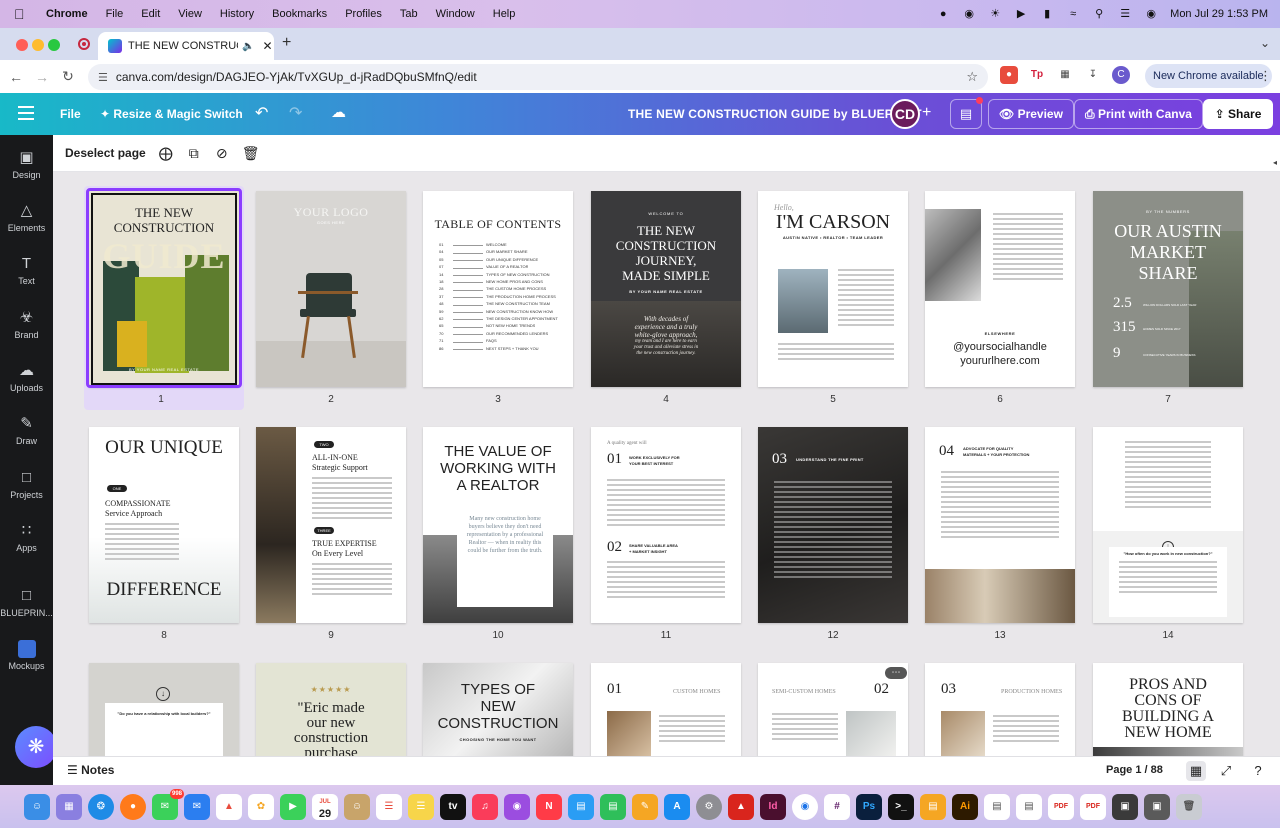  Describe the element at coordinates (995, 14) in the screenshot. I see `brightness-icon: ☀` at that location.